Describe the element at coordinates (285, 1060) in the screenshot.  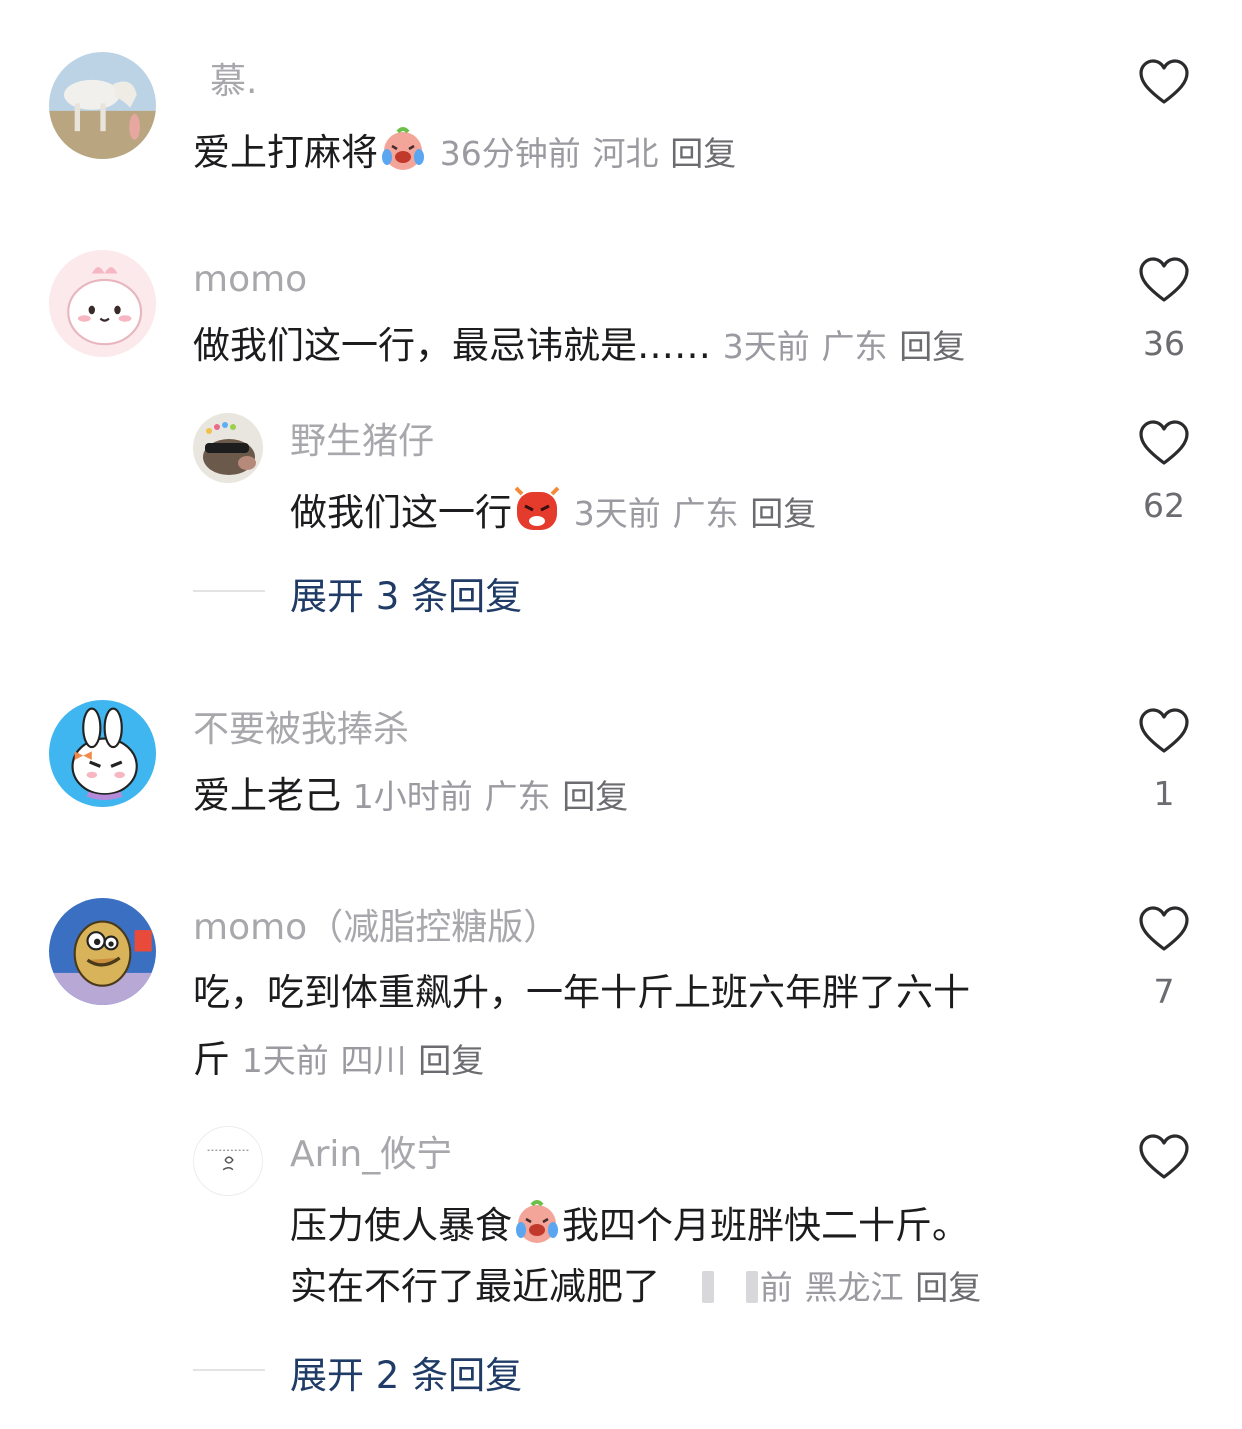
I see `comment-time: 1天前` at that location.